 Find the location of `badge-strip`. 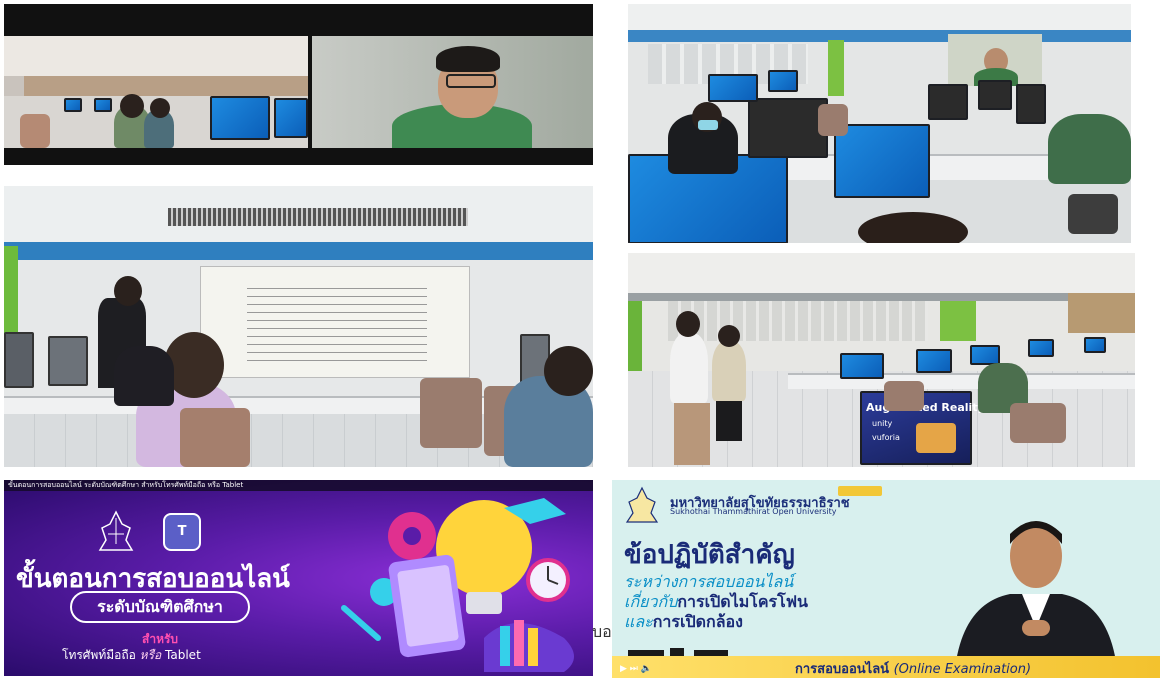

badge-strip is located at coordinates (860, 491).